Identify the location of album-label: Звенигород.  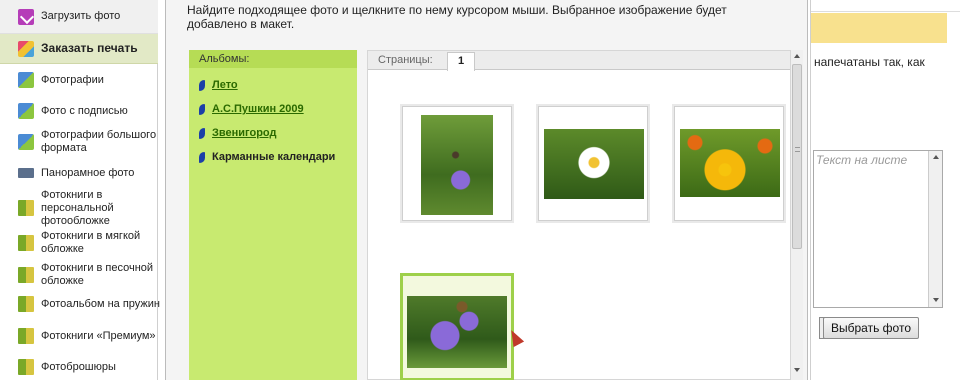
(244, 133).